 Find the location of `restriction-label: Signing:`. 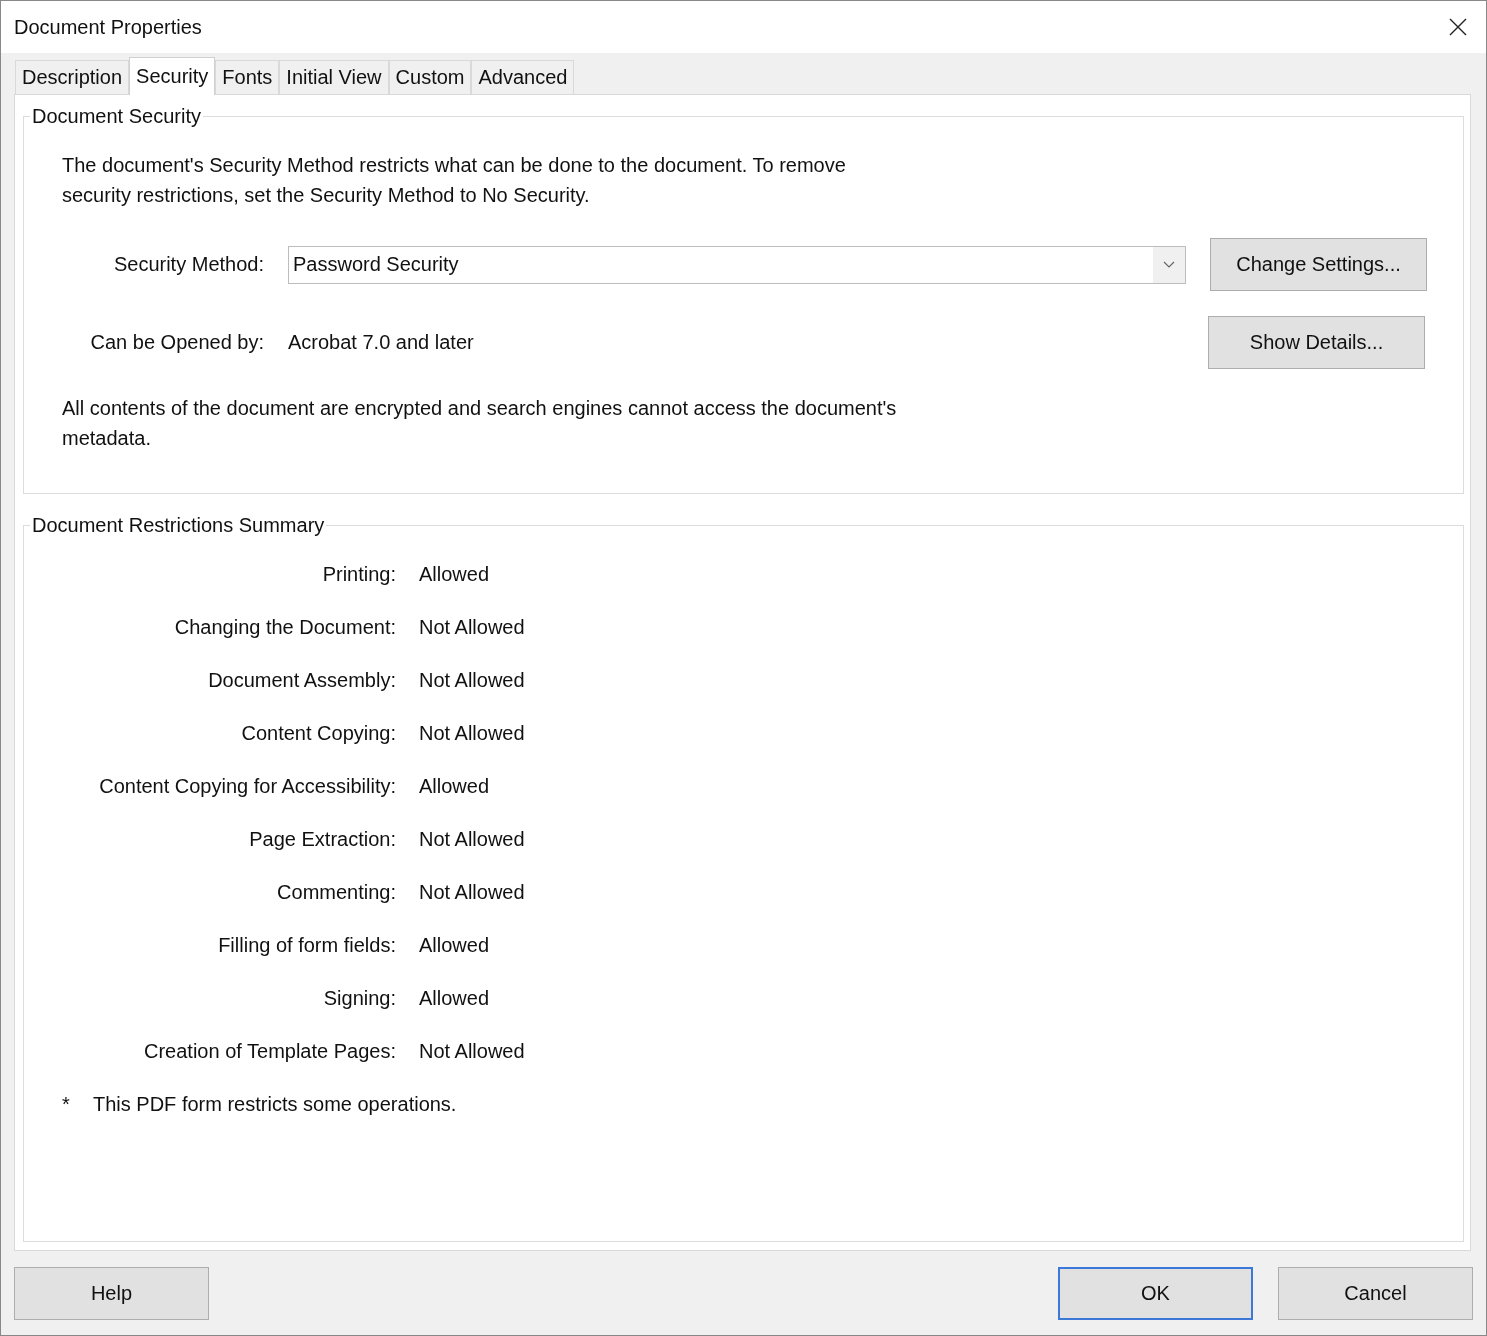

restriction-label: Signing: is located at coordinates (359, 998).